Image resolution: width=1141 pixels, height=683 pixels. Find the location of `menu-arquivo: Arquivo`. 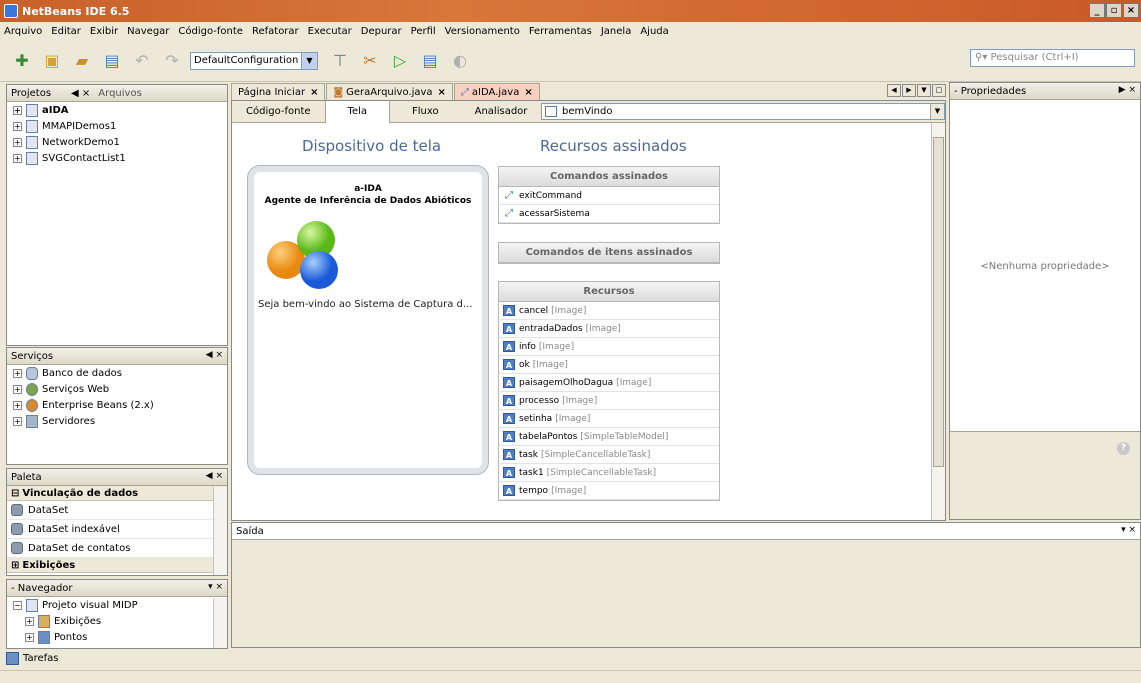

menu-arquivo: Arquivo is located at coordinates (23, 31).